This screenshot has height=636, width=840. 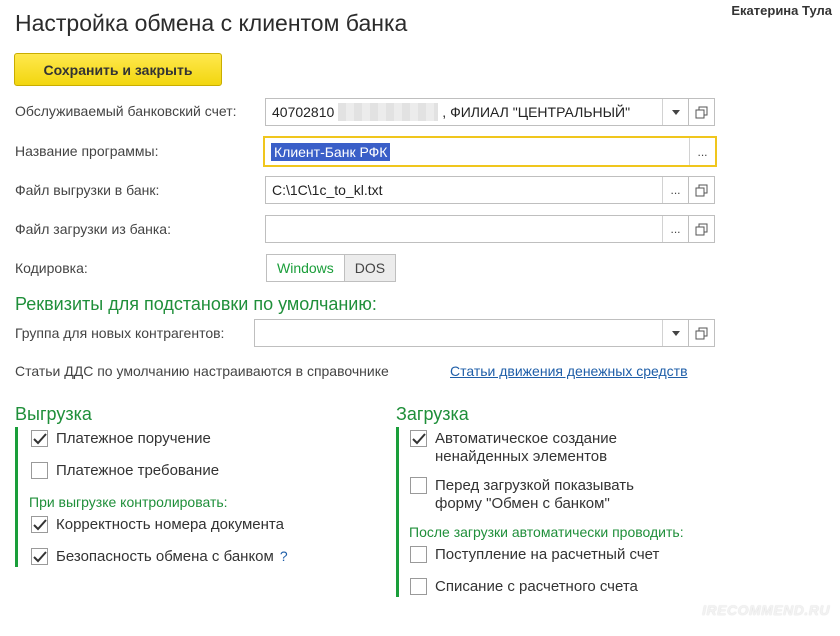 I want to click on group-field, so click(x=471, y=333).